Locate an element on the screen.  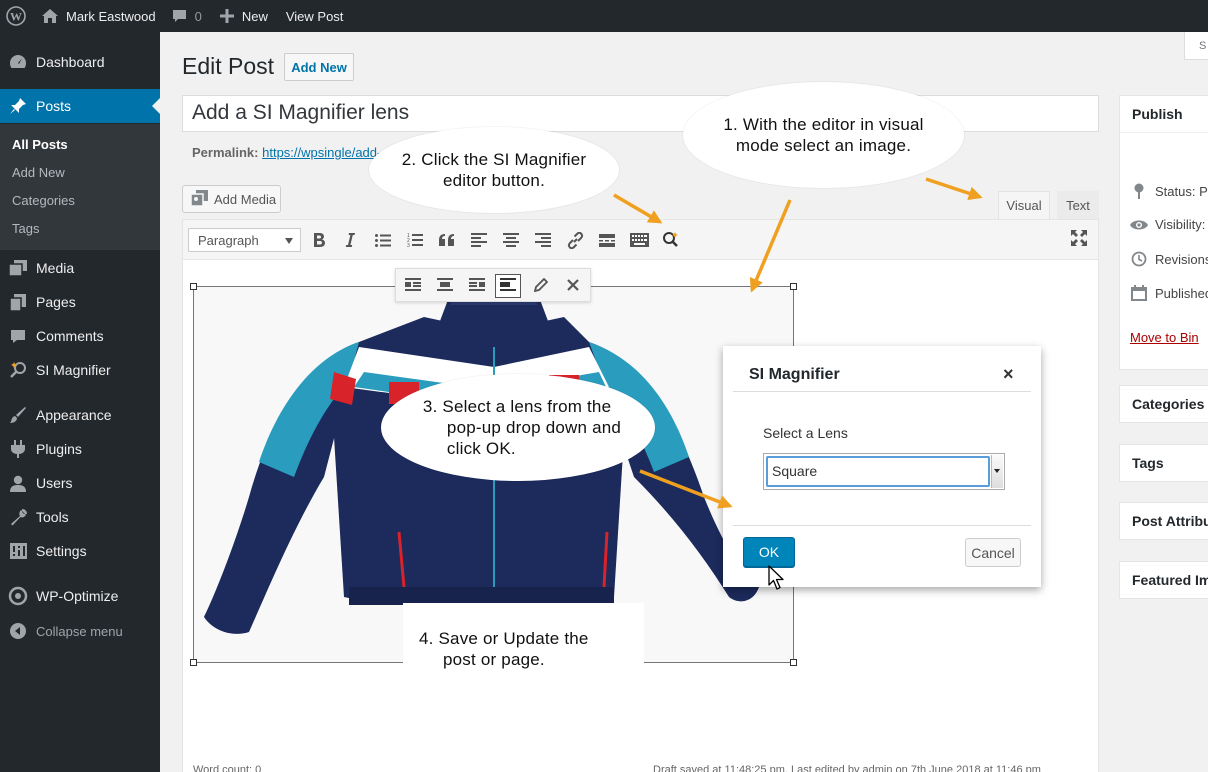
image-align-center-icon is located at coordinates (445, 286).